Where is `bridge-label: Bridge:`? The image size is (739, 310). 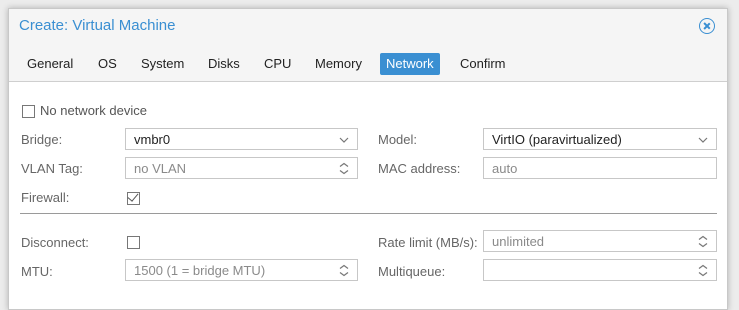
bridge-label: Bridge: is located at coordinates (42, 139).